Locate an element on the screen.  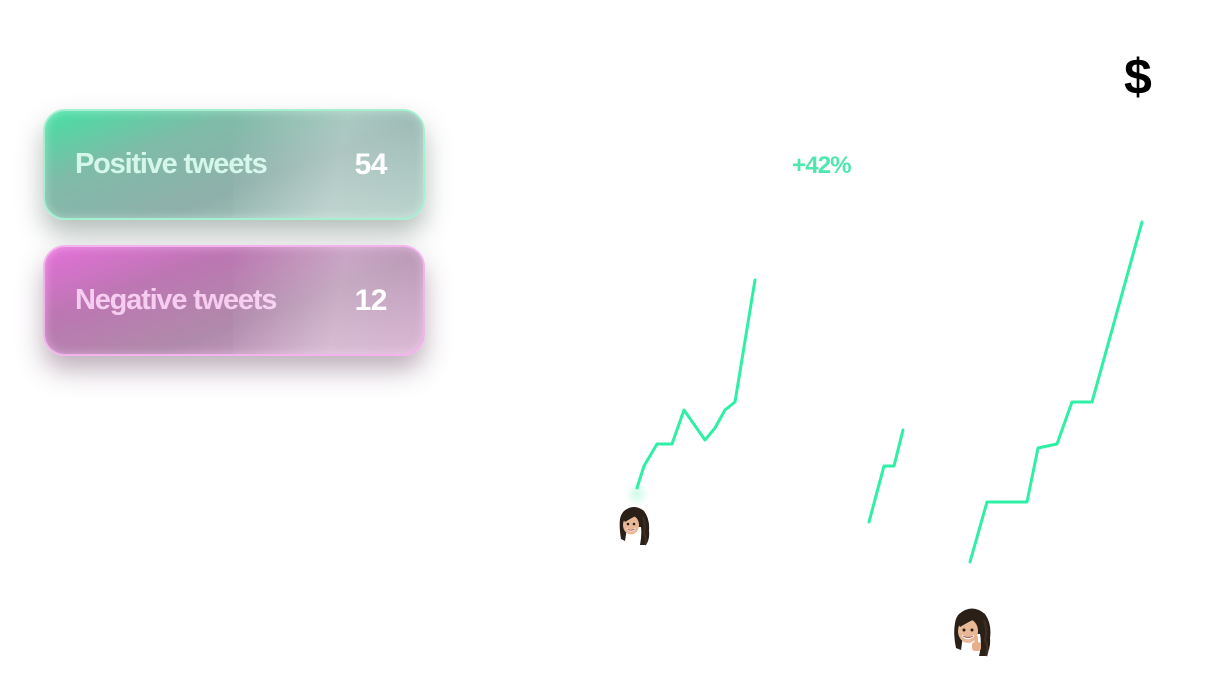
memoji-avatar-icon is located at coordinates (634, 526).